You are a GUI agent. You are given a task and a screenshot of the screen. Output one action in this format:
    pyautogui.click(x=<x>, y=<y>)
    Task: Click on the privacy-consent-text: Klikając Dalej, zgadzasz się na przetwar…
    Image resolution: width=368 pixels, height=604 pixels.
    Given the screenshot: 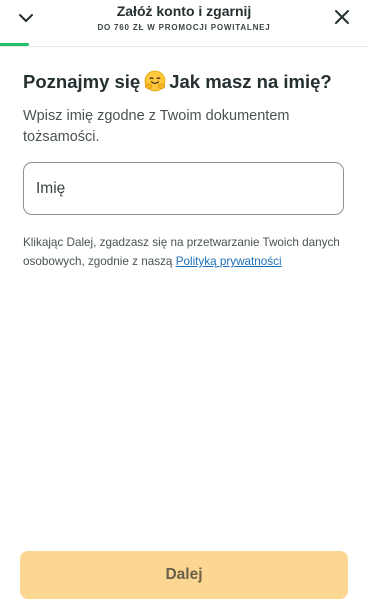 What is the action you would take?
    pyautogui.click(x=185, y=252)
    